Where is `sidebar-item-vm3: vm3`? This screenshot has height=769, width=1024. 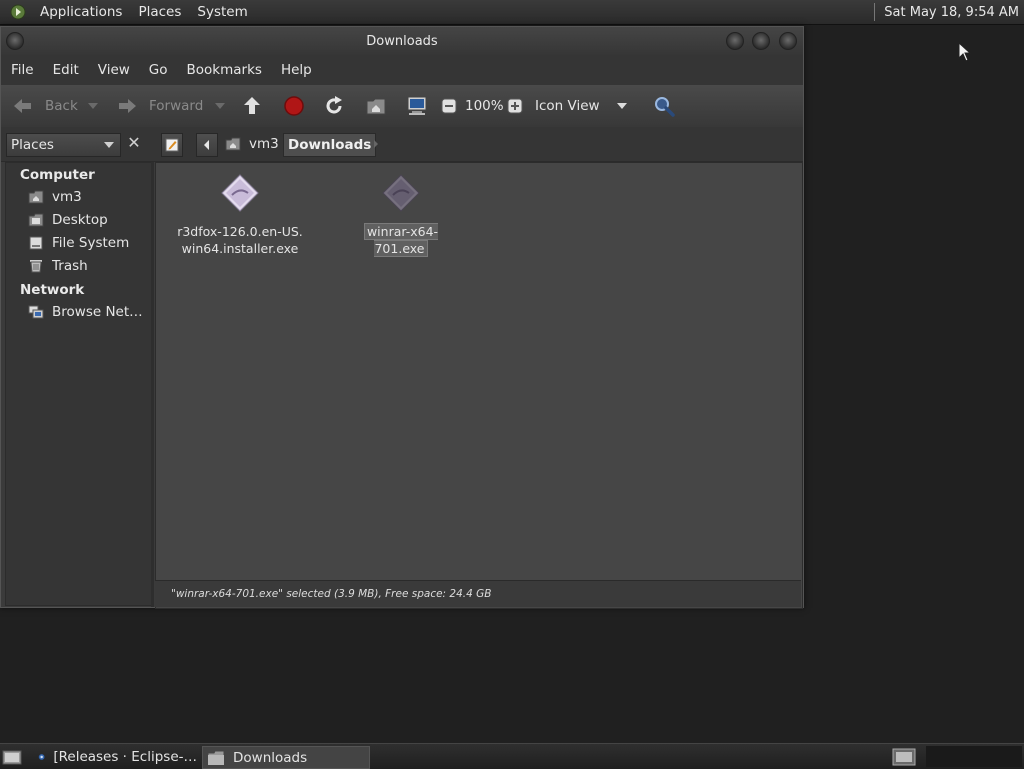
sidebar-item-vm3: vm3 is located at coordinates (87, 197).